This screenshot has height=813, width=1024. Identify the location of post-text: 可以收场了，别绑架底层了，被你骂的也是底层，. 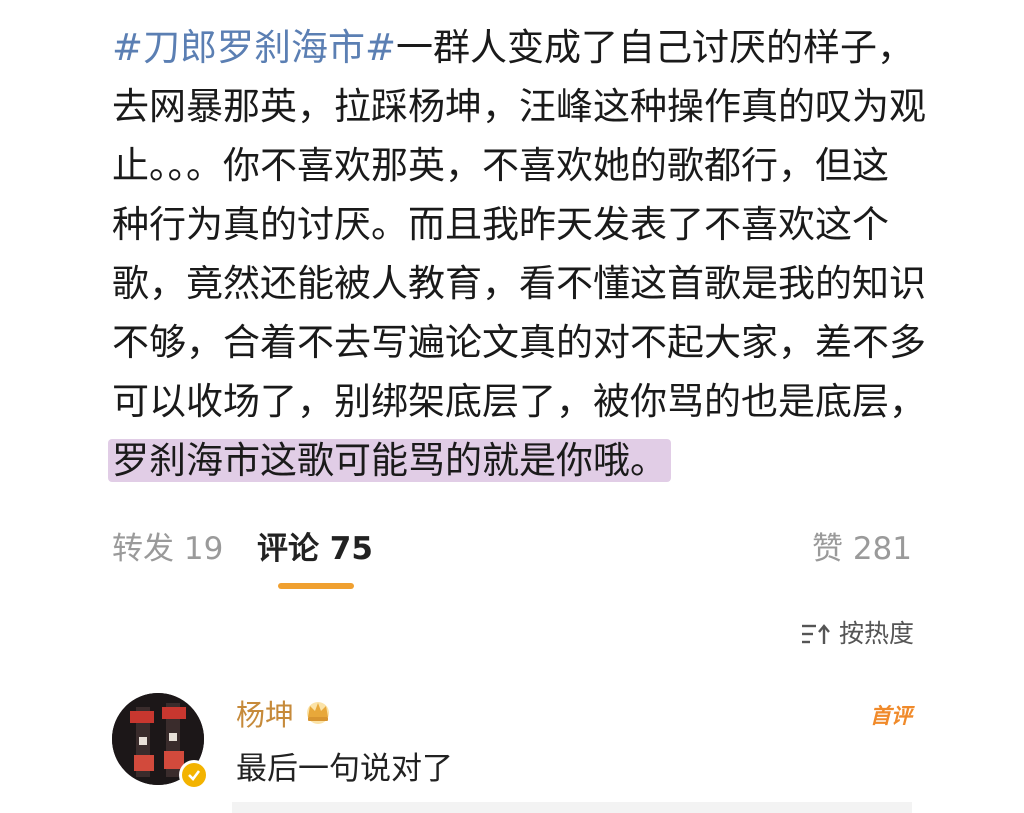
(519, 401).